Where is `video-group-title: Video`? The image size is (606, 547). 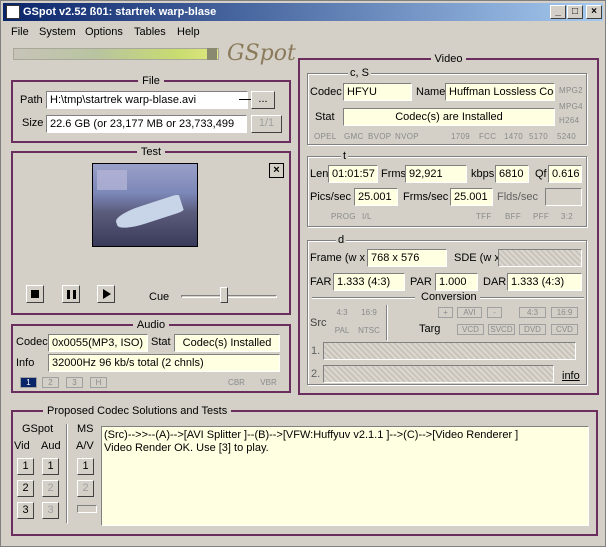 video-group-title: Video is located at coordinates (448, 59).